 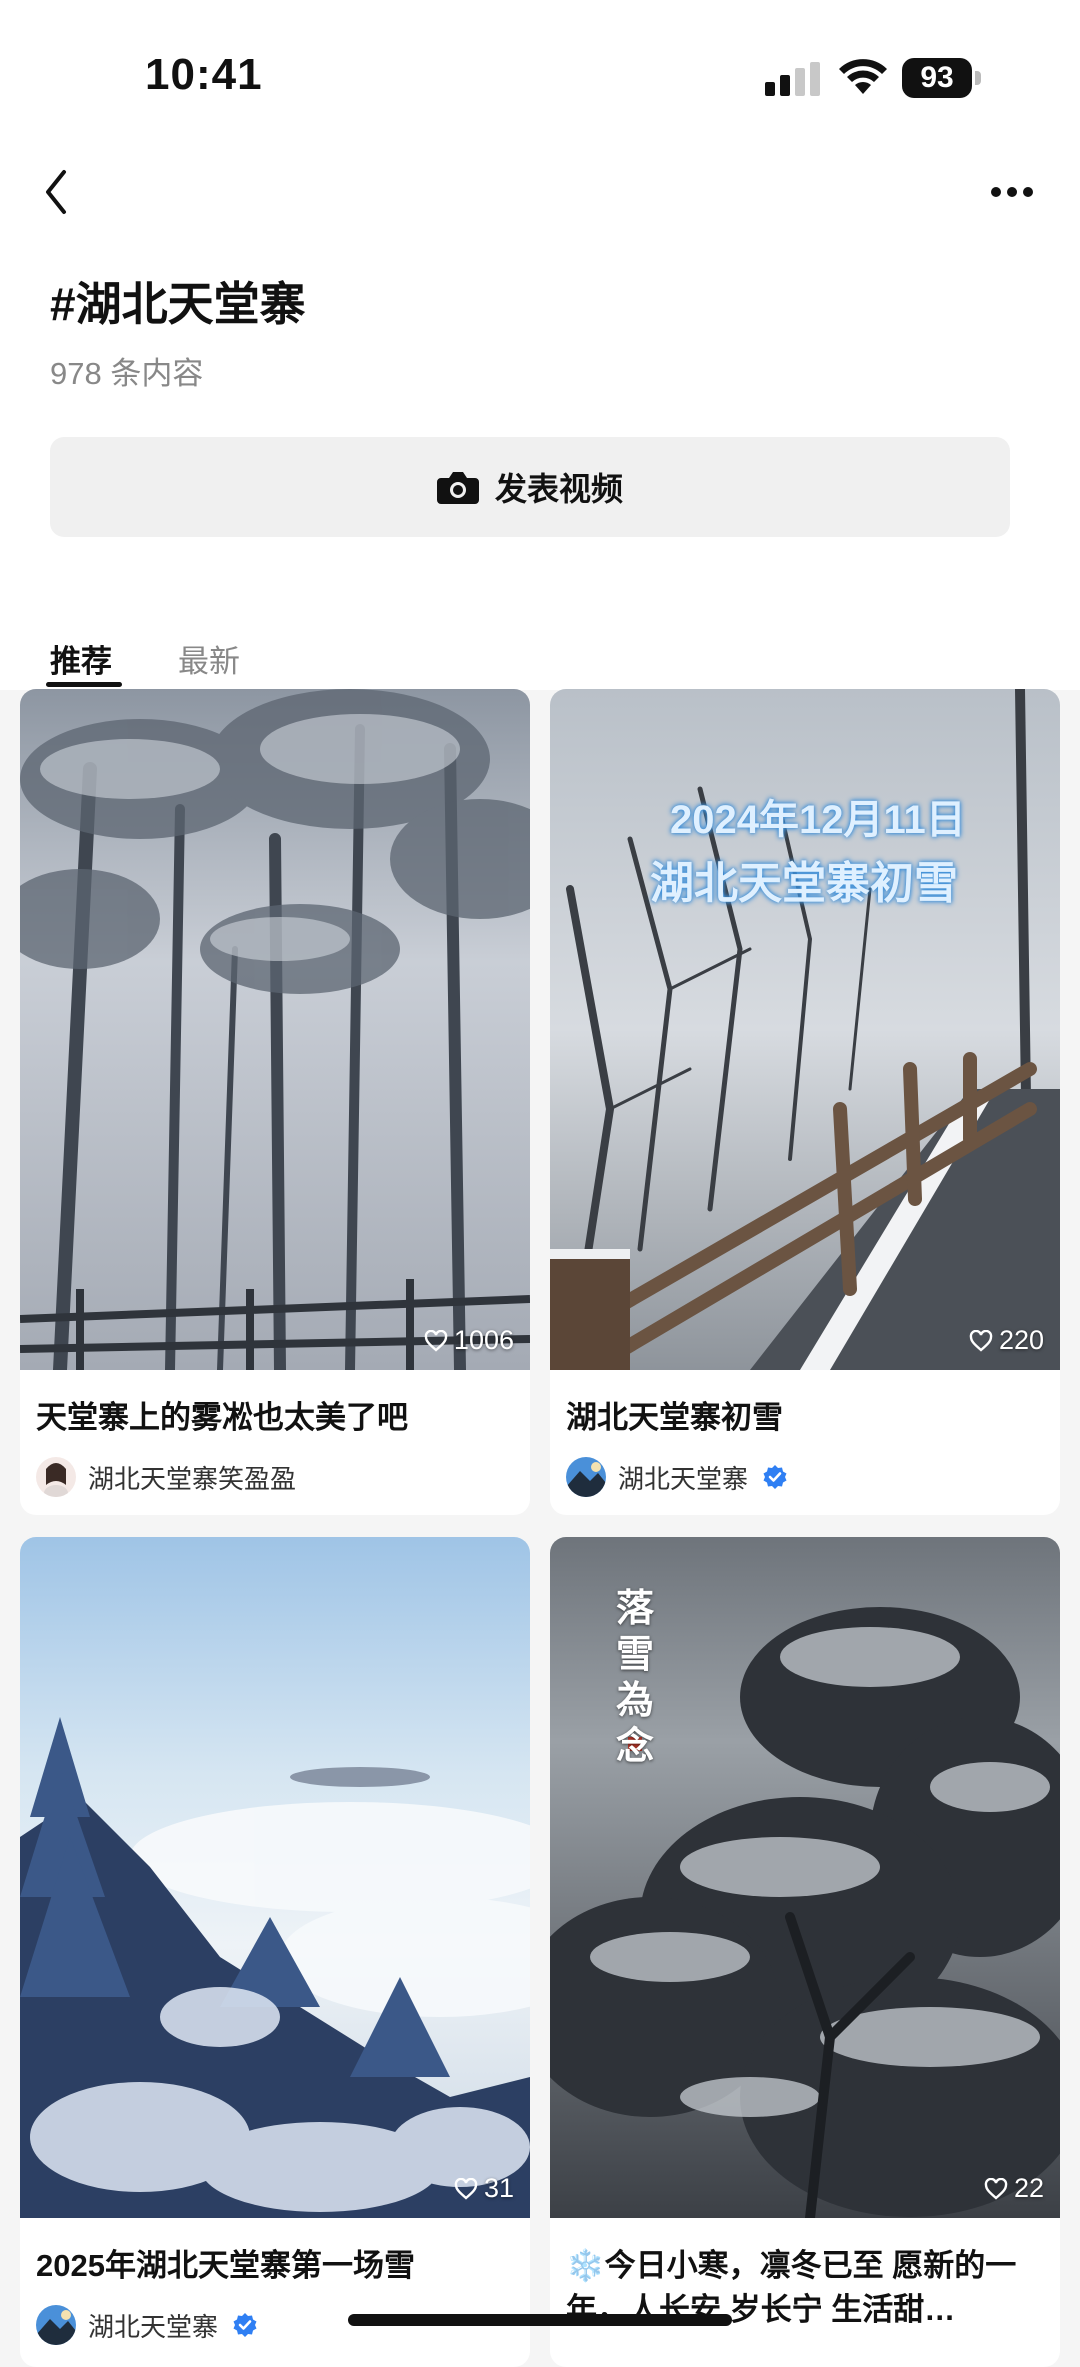 What do you see at coordinates (805, 1877) in the screenshot?
I see `post-thumbnail-4: 落雪為念 22` at bounding box center [805, 1877].